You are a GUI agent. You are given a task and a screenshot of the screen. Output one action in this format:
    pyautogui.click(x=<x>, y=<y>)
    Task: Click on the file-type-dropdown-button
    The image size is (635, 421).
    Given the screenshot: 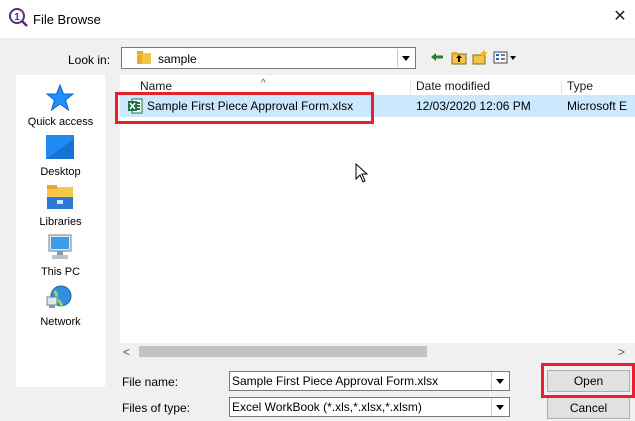 What is the action you would take?
    pyautogui.click(x=499, y=407)
    